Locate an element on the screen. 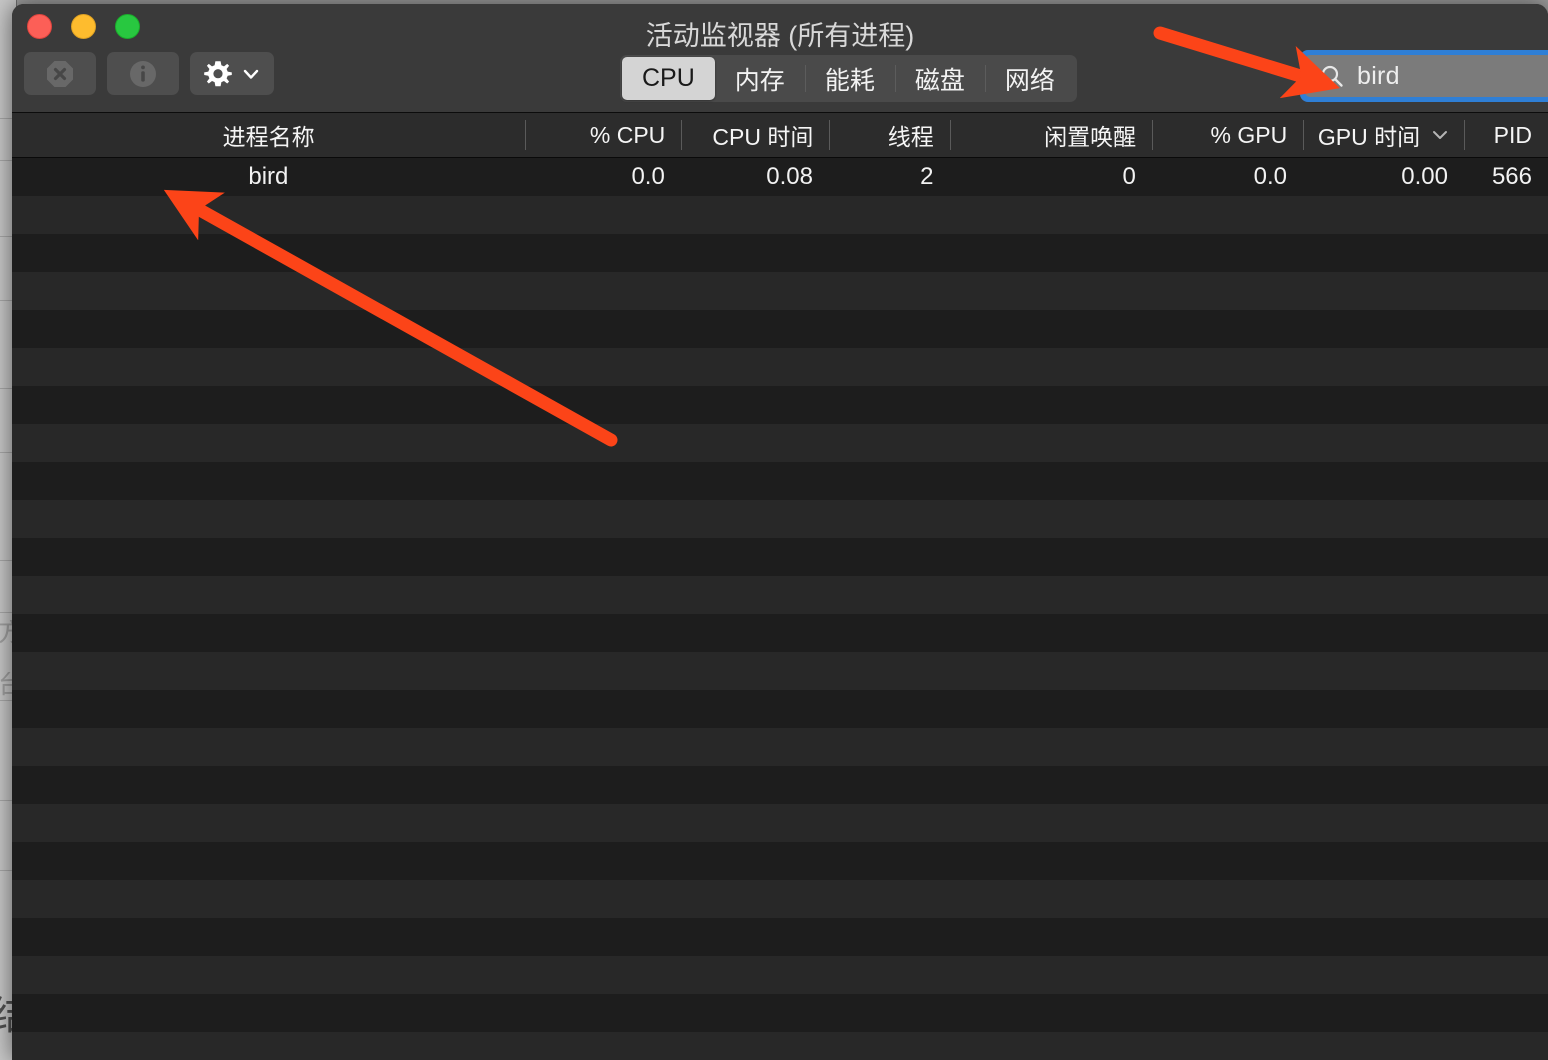  view-tabs: CPU 内存 能耗 磁盘 网络 is located at coordinates (848, 78).